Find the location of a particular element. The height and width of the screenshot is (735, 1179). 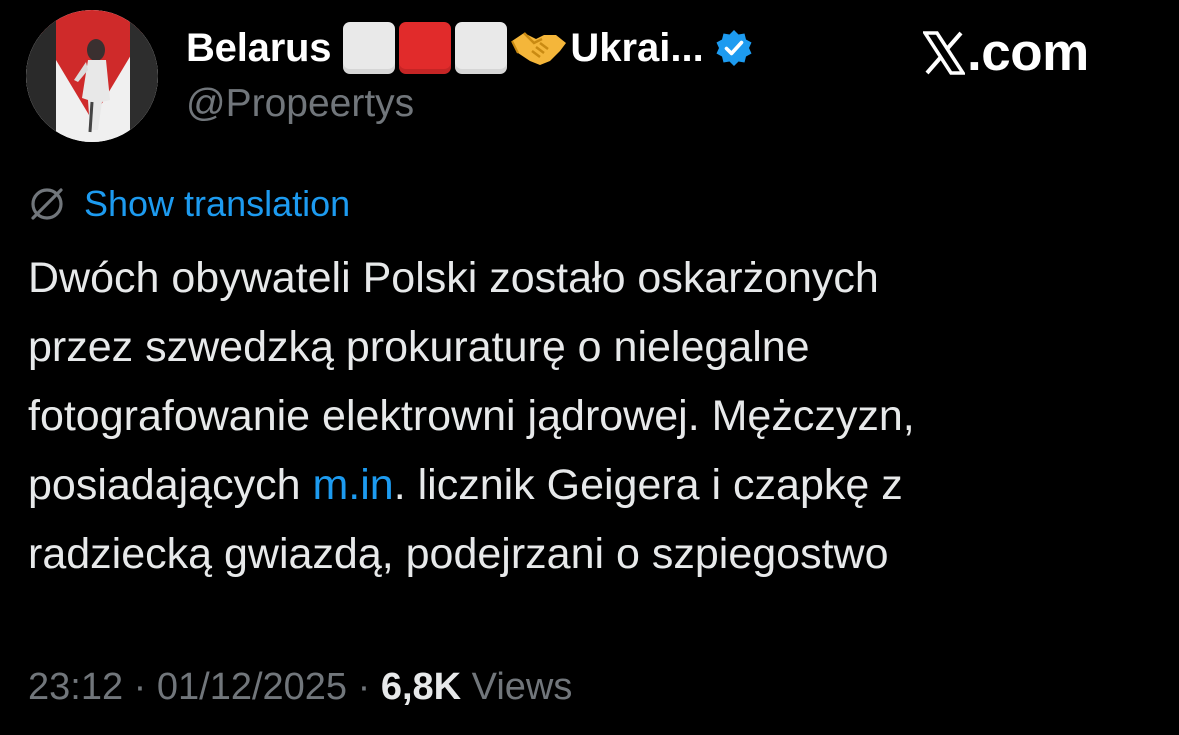

display-name: Belarus is located at coordinates (259, 48).